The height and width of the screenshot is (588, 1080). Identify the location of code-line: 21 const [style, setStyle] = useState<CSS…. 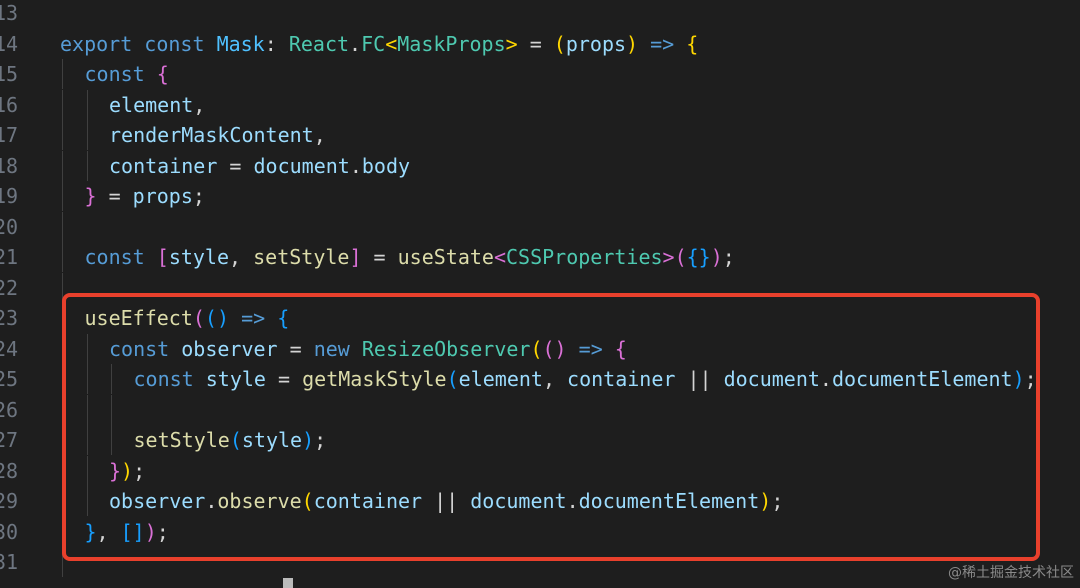
(540, 257).